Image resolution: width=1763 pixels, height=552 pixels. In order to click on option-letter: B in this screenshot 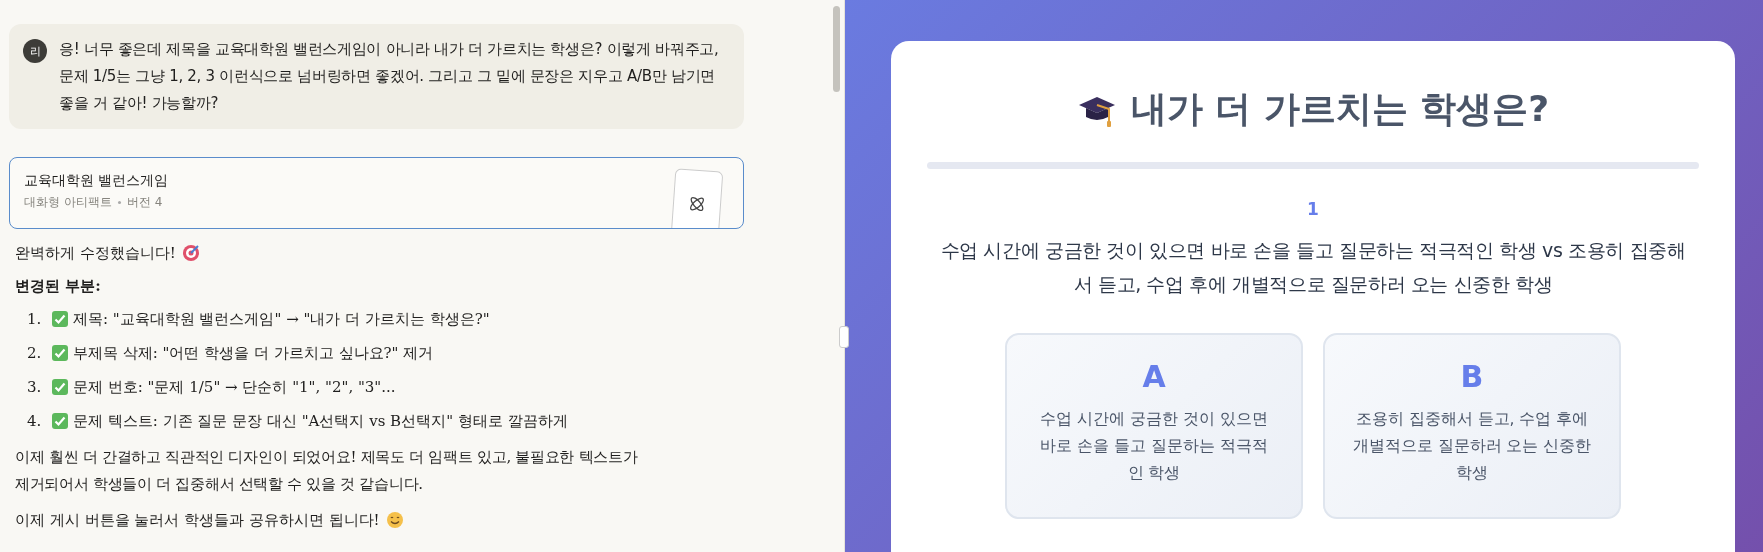, I will do `click(1472, 376)`.